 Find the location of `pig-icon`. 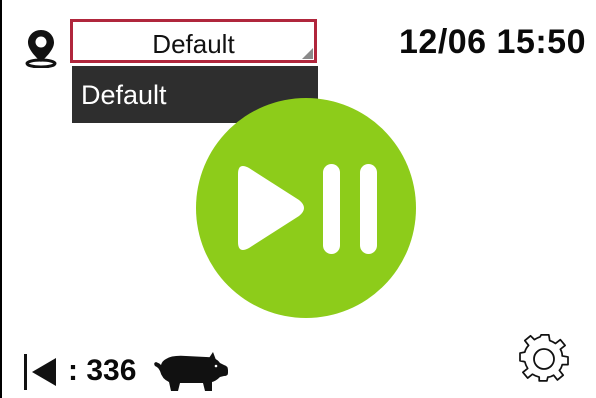

pig-icon is located at coordinates (191, 371).